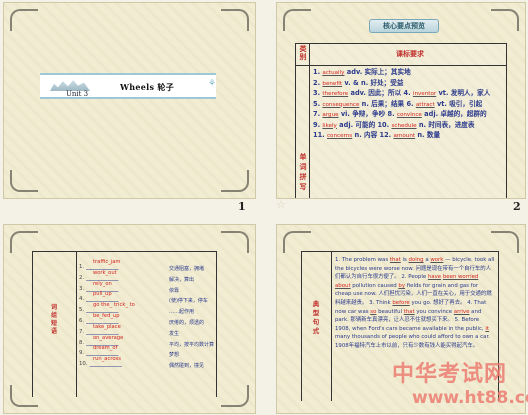 Image resolution: width=528 pixels, height=415 pixels. I want to click on answer-text: inventor, so click(424, 94).